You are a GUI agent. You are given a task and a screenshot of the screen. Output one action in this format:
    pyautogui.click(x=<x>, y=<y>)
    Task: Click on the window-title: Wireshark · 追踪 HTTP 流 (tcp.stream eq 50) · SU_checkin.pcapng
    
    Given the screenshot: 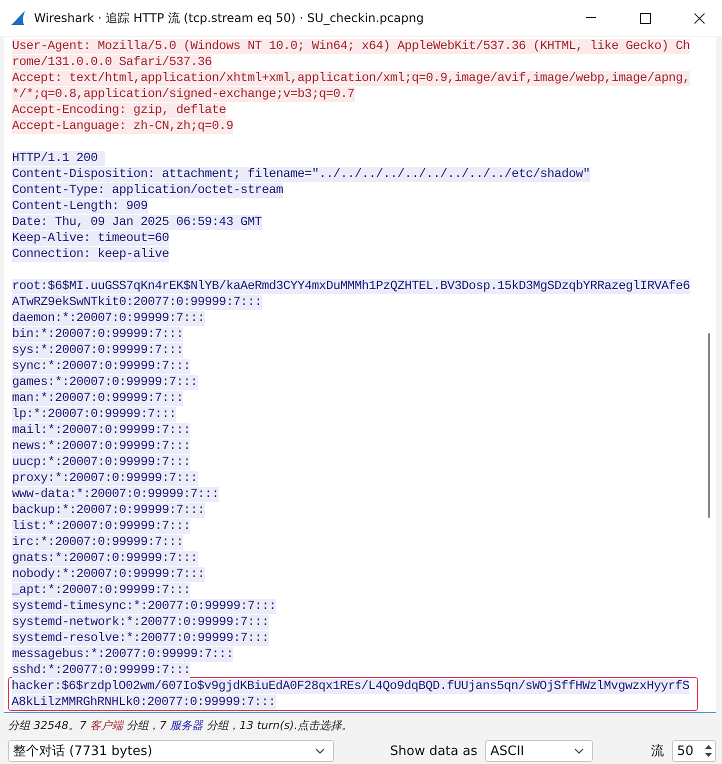 What is the action you would take?
    pyautogui.click(x=229, y=18)
    